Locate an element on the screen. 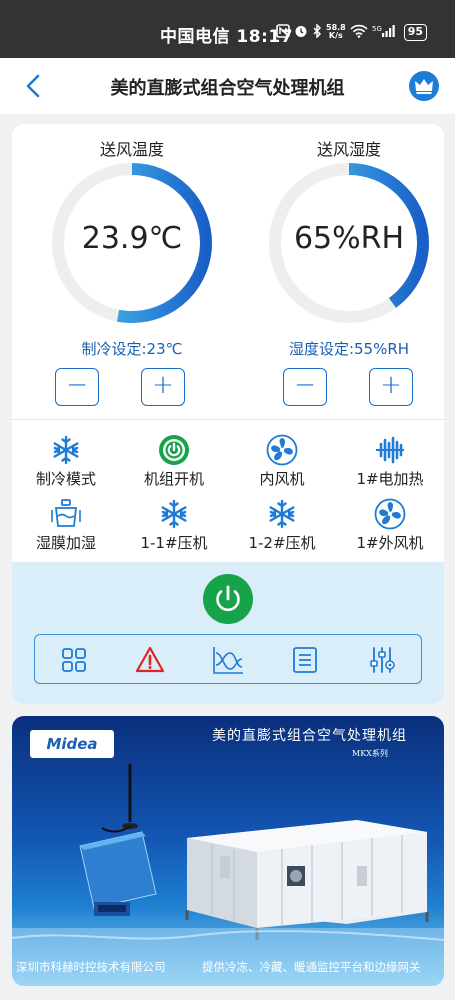 Image resolution: width=455 pixels, height=1000 pixels. mode-indoor-fan: 内风机 is located at coordinates (282, 460).